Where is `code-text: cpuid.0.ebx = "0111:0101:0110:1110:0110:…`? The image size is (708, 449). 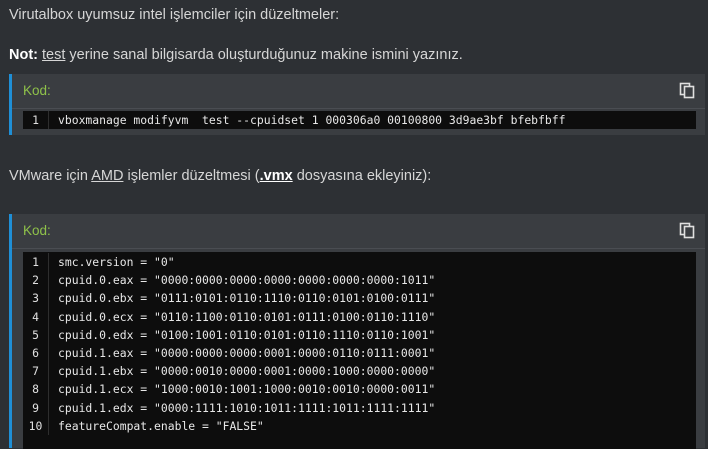
code-text: cpuid.0.ebx = "0111:0101:0110:1110:0110:… is located at coordinates (246, 298).